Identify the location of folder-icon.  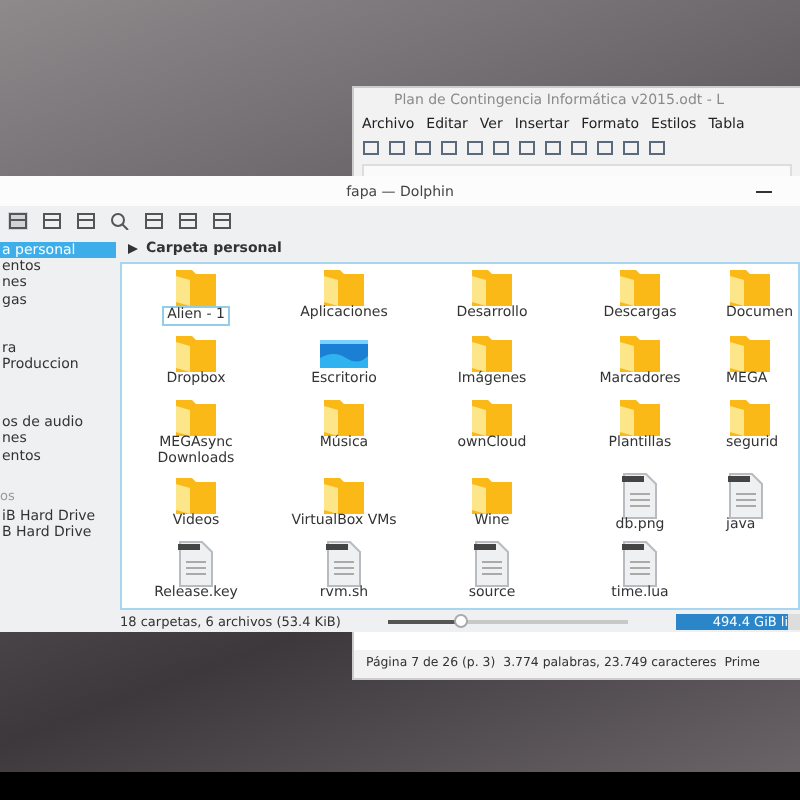
(750, 352).